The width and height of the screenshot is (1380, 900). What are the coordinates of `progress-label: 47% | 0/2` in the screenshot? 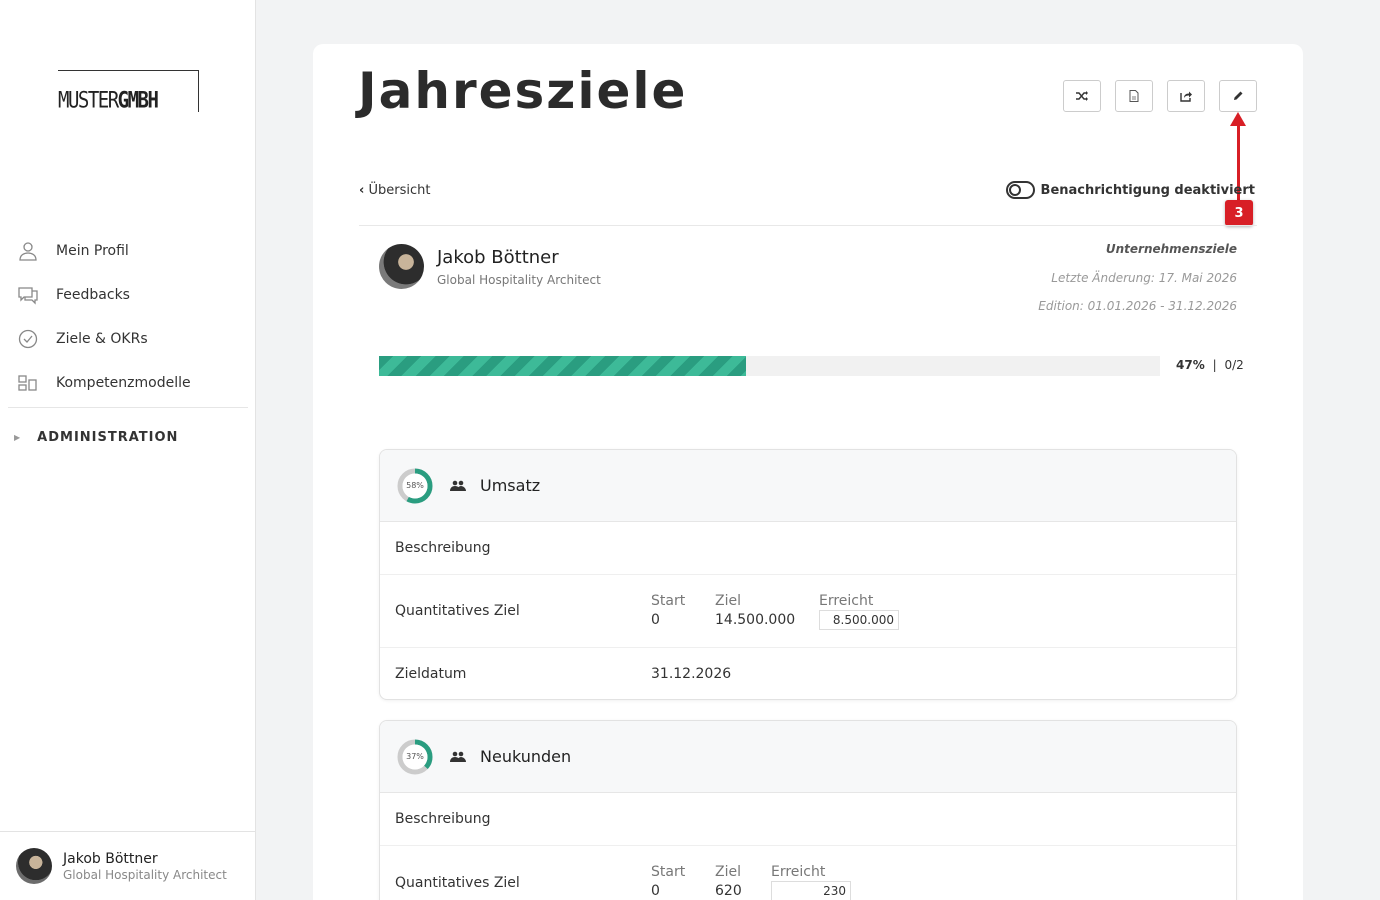 It's located at (1210, 365).